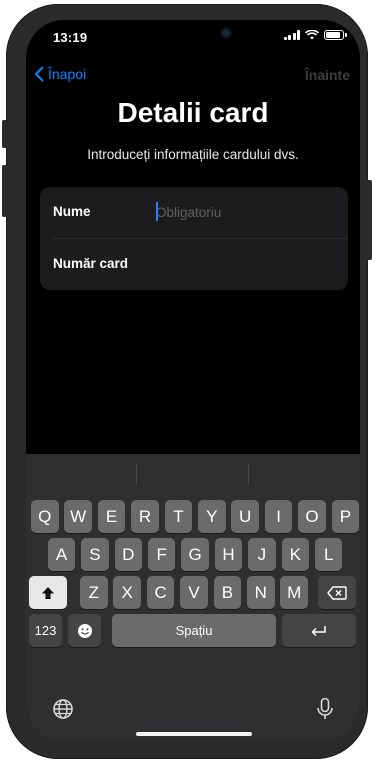 This screenshot has height=761, width=375. I want to click on home-indicator, so click(194, 734).